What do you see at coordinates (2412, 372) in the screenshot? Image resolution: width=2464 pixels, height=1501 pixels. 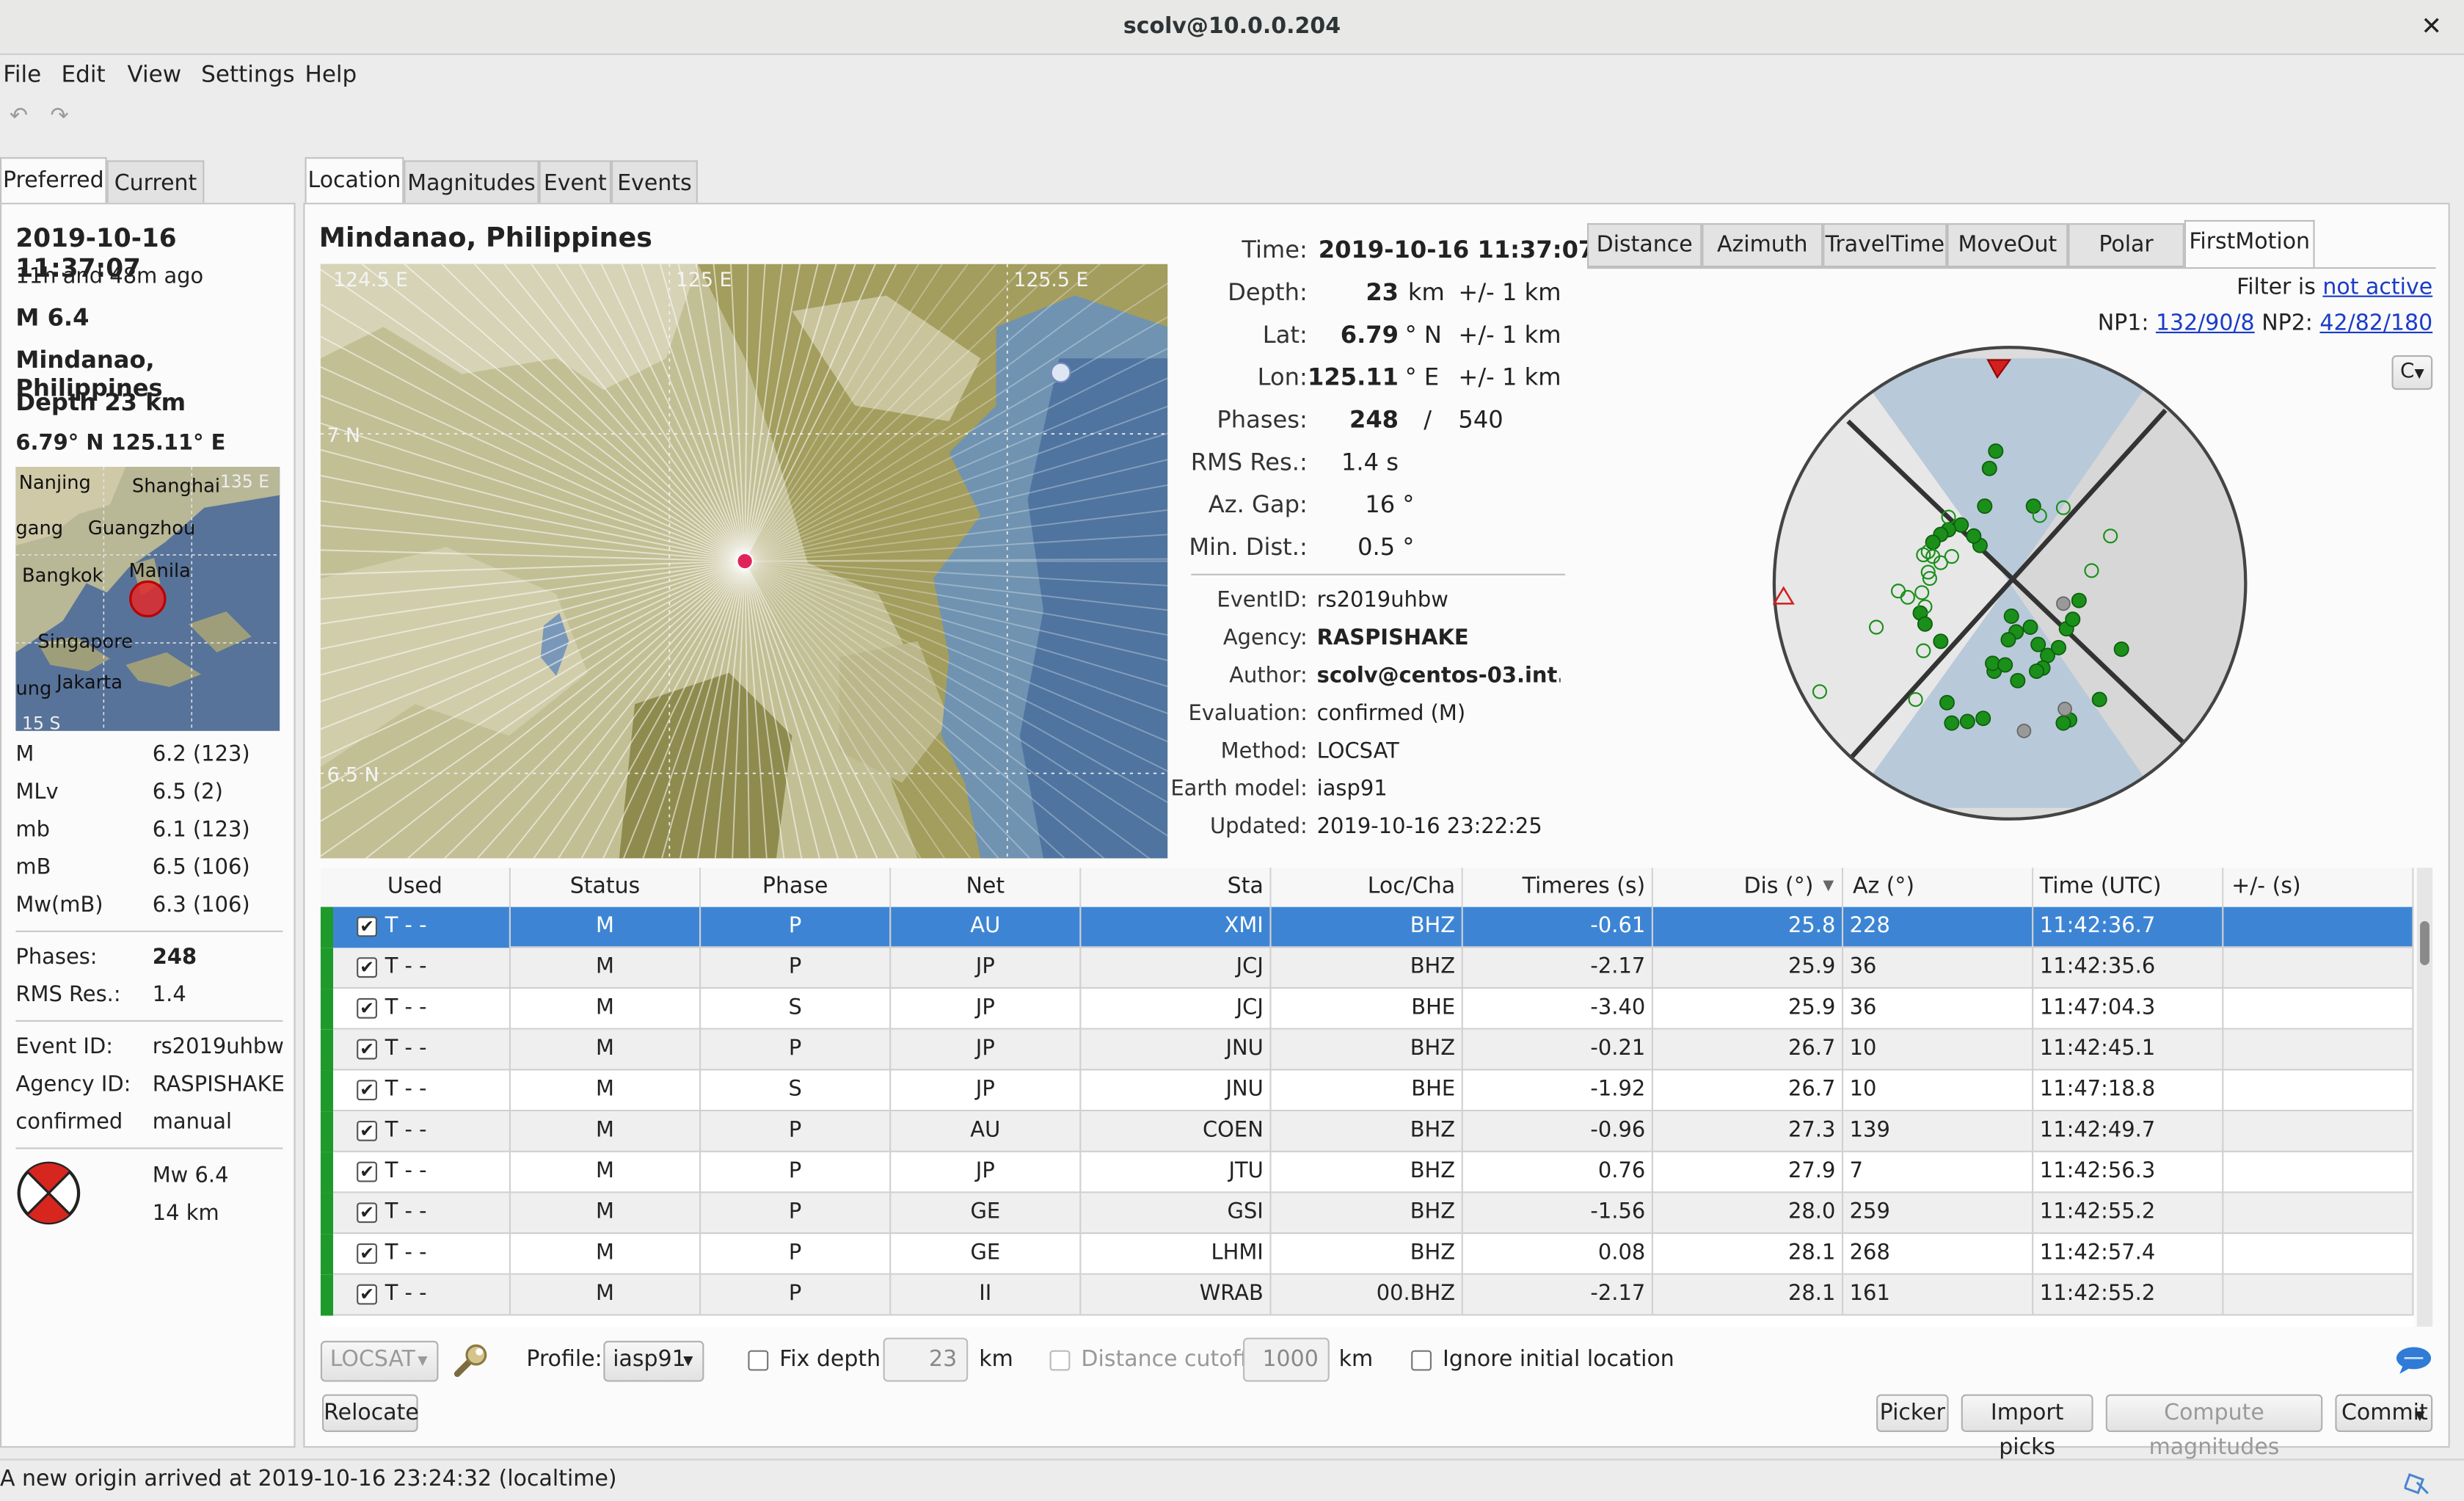 I see `firstmotion-menu-button: C▼` at bounding box center [2412, 372].